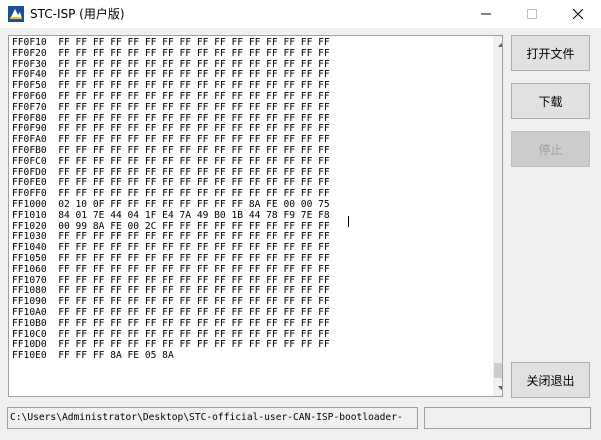 Image resolution: width=601 pixels, height=440 pixels. Describe the element at coordinates (550, 380) in the screenshot. I see `close-exit-button: 关闭退出` at that location.